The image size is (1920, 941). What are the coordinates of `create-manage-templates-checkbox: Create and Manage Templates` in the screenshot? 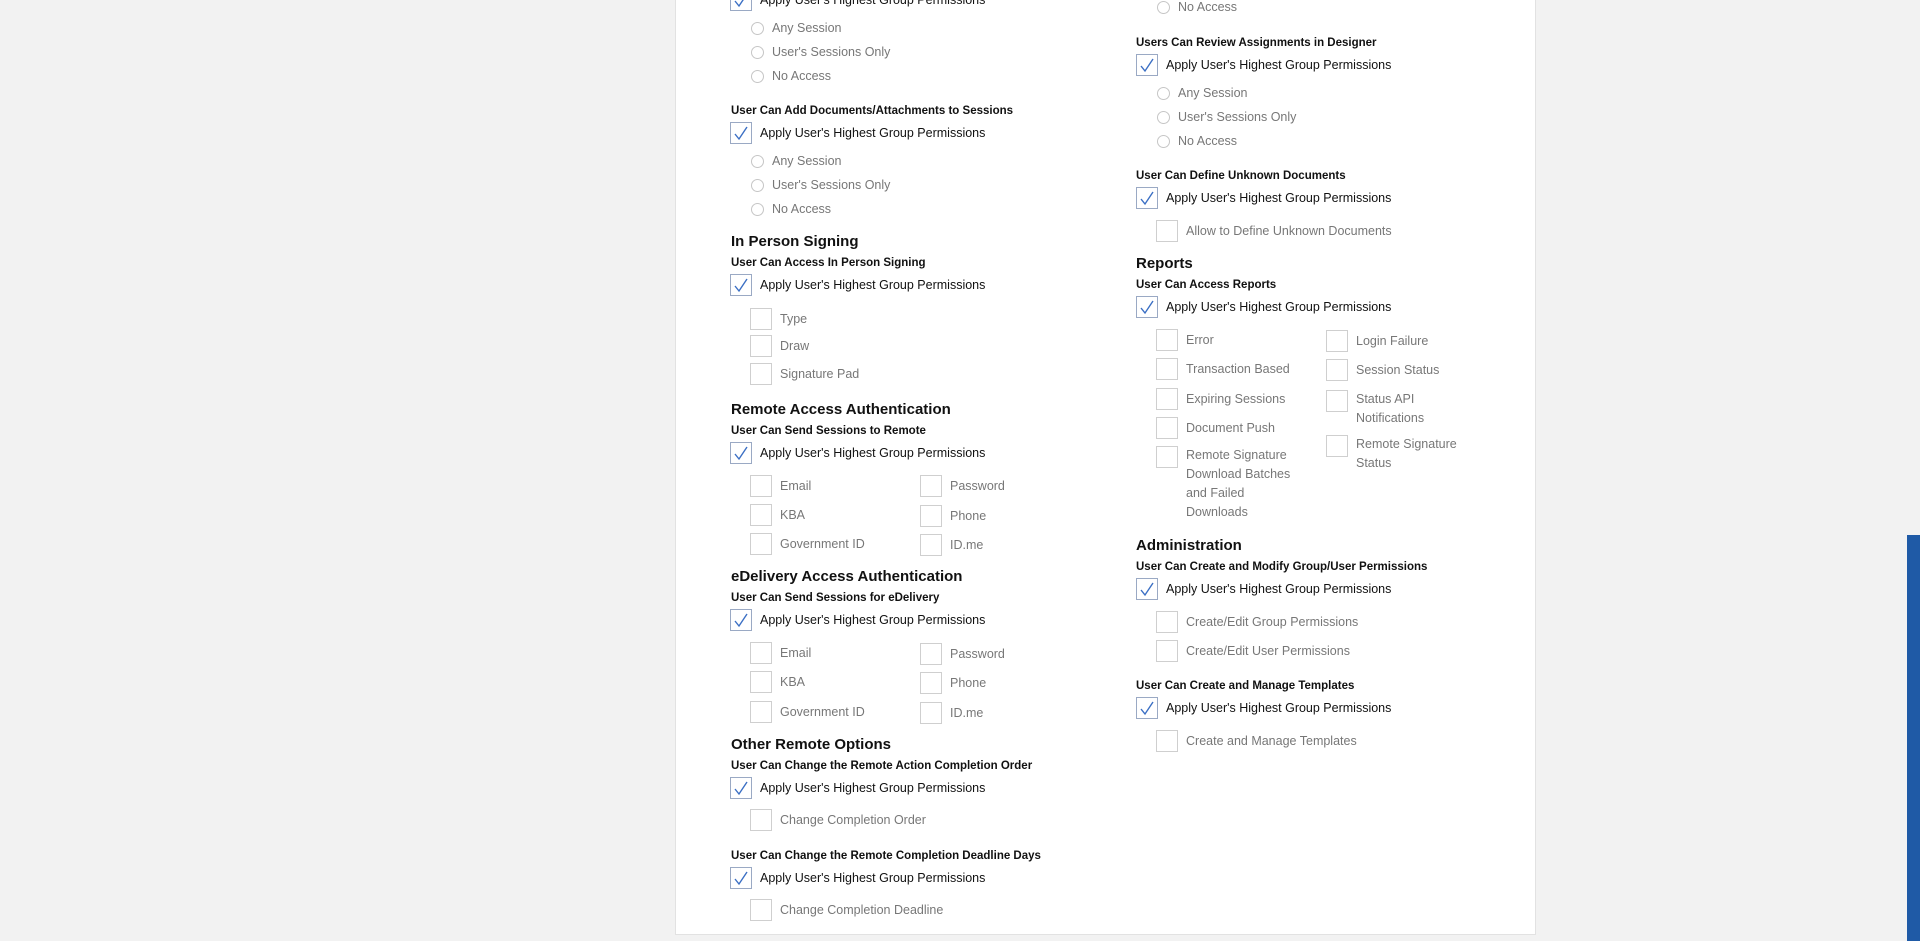 It's located at (1256, 741).